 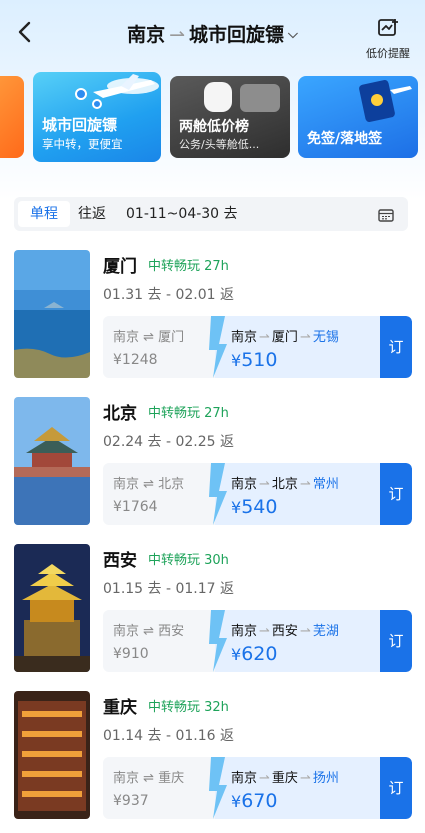 What do you see at coordinates (188, 707) in the screenshot?
I see `transfer-tag: 中转畅玩 32h` at bounding box center [188, 707].